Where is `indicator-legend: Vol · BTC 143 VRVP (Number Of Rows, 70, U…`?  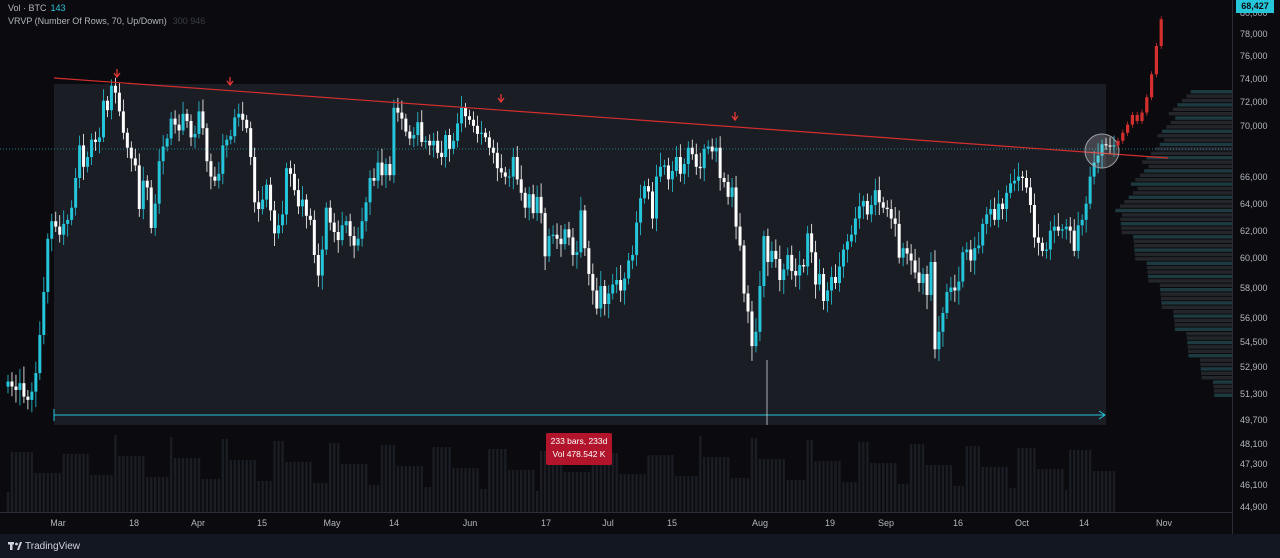
indicator-legend: Vol · BTC 143 VRVP (Number Of Rows, 70, U… is located at coordinates (106, 15).